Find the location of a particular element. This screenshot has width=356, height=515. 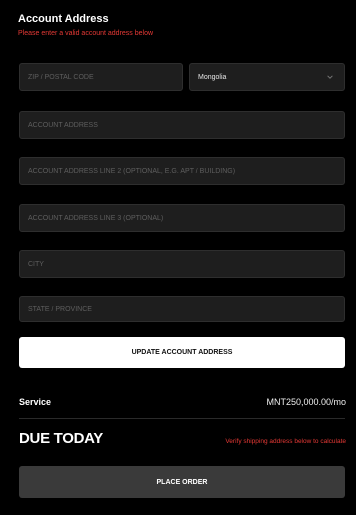

country-select: Mongolia is located at coordinates (267, 77).